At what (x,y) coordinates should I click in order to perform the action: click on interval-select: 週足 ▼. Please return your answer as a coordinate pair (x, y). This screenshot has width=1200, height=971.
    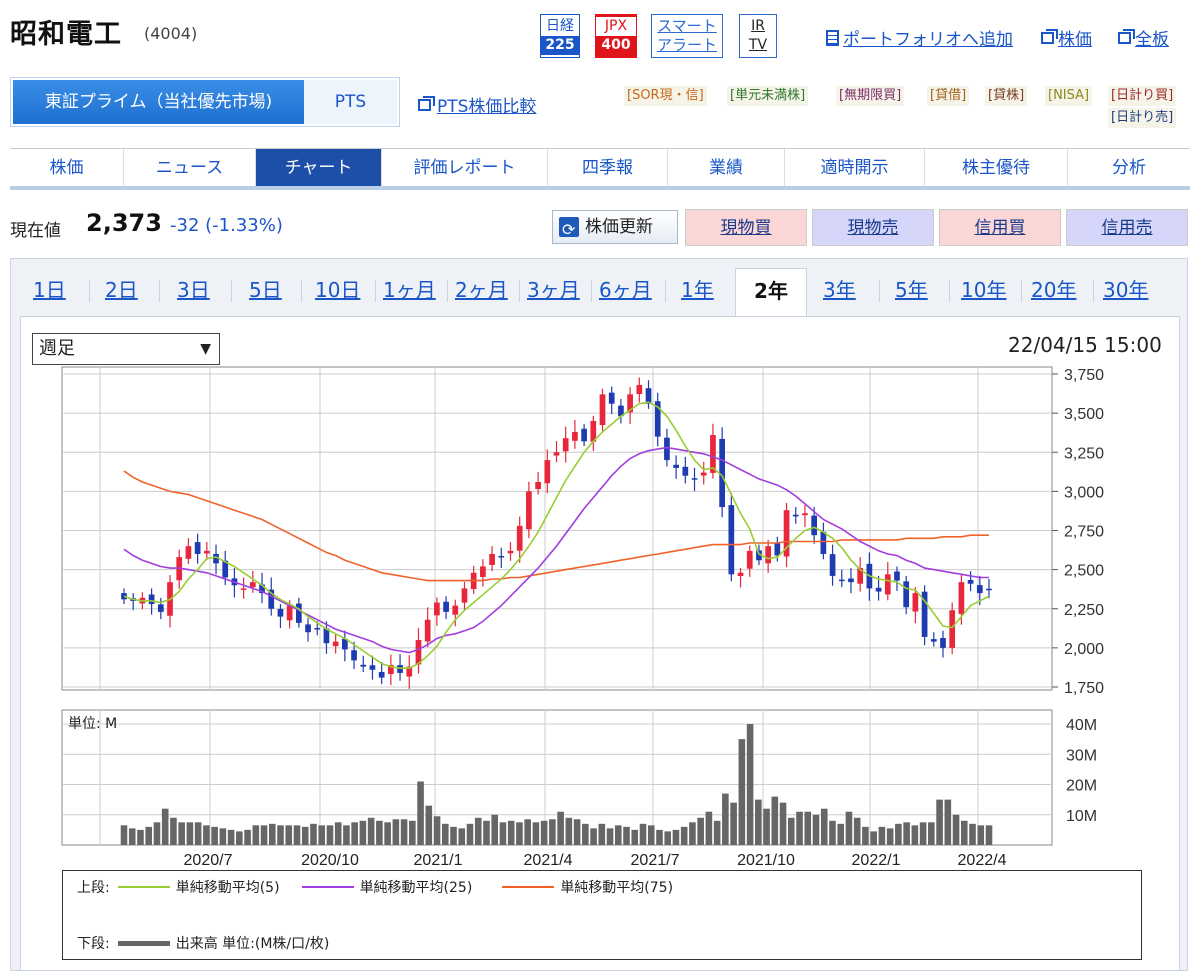
    Looking at the image, I should click on (126, 349).